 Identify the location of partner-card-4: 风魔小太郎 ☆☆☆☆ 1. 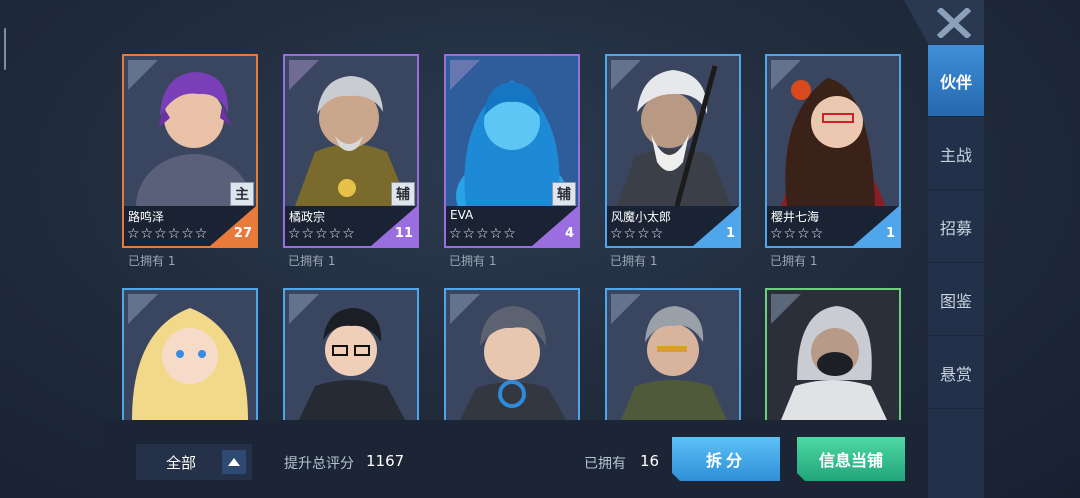
(673, 151).